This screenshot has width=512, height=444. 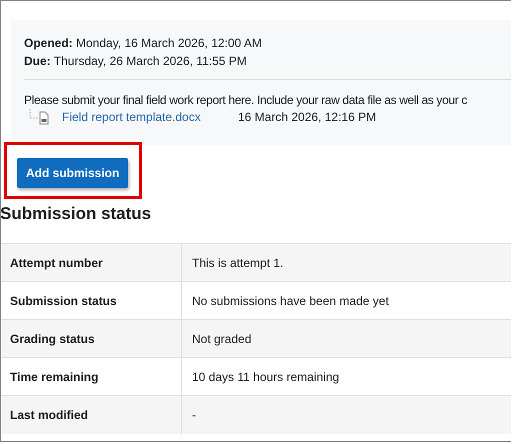 What do you see at coordinates (346, 339) in the screenshot?
I see `row-value: Not graded` at bounding box center [346, 339].